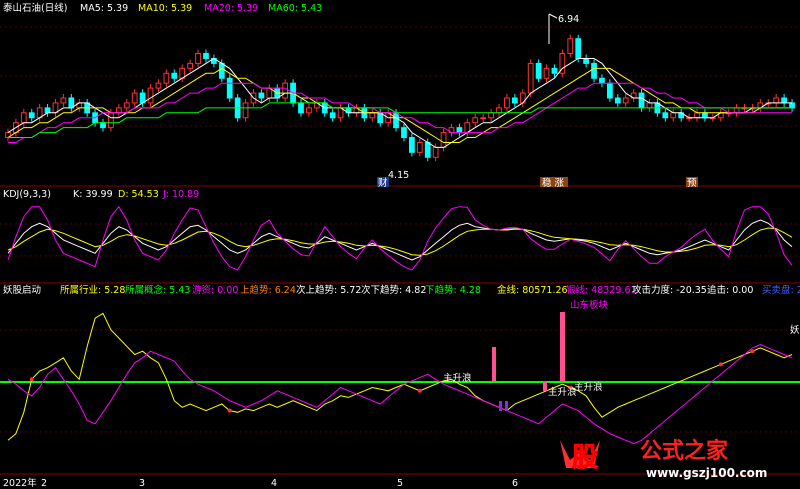 This screenshot has width=800, height=489. I want to click on rise-label-2: 主升浪, so click(562, 392).